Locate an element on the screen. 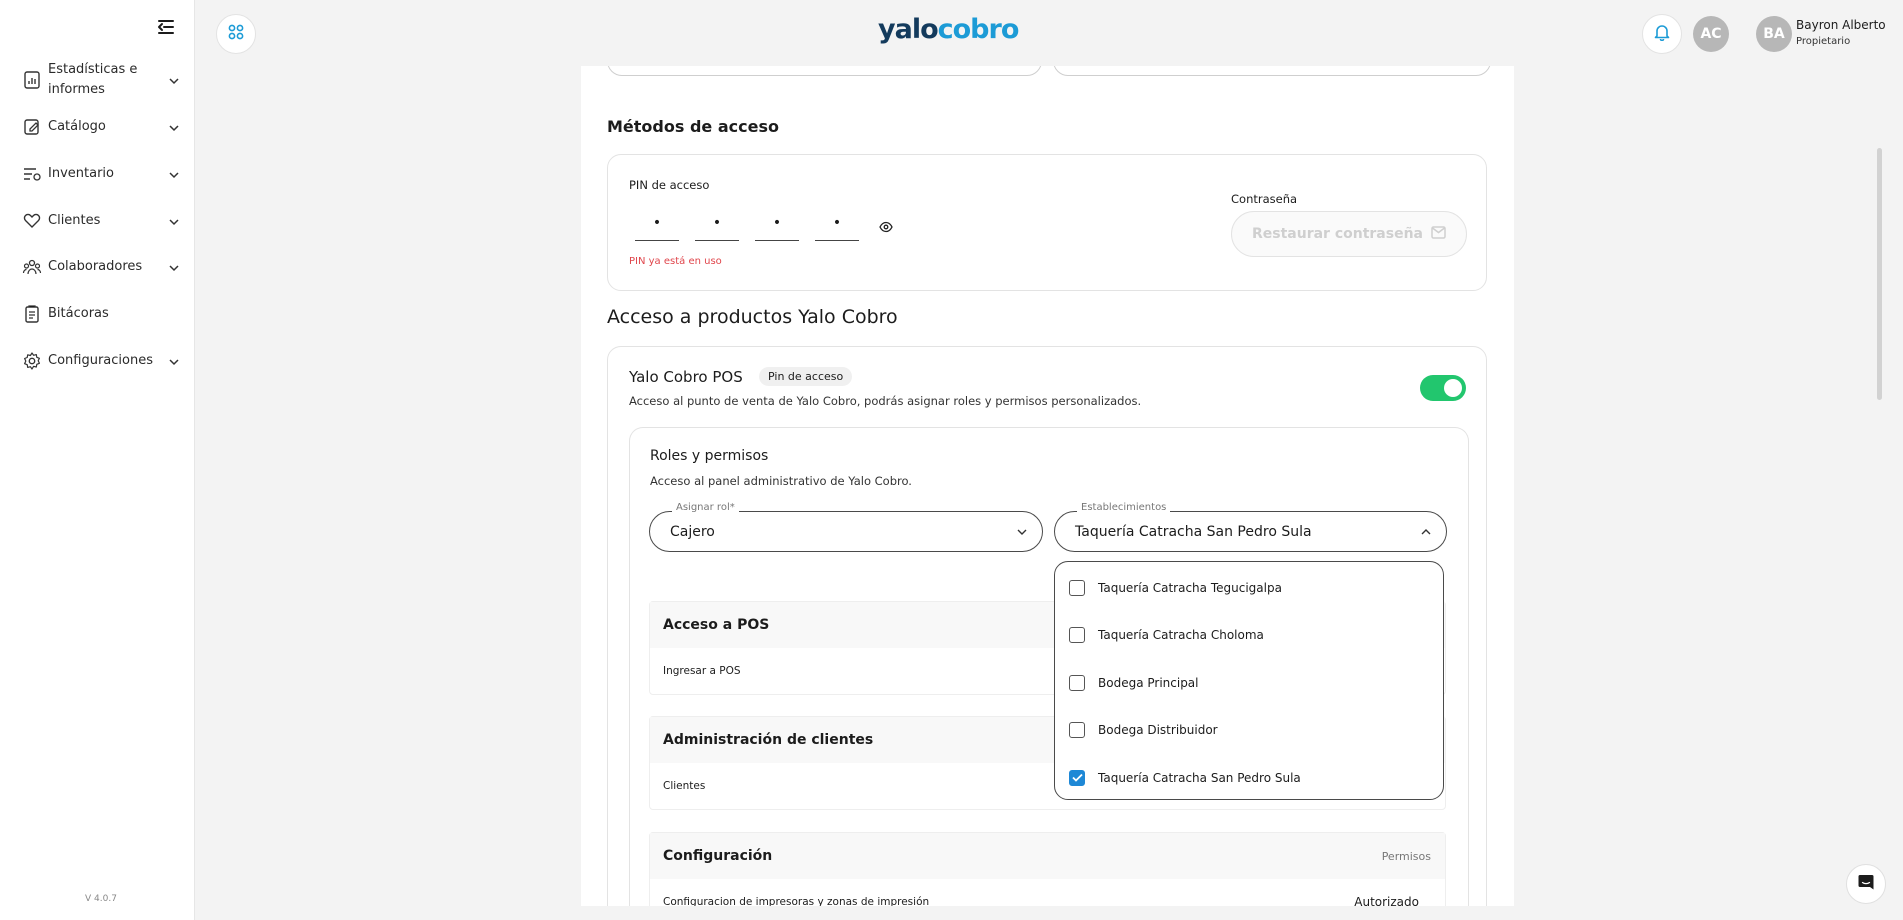  checkmark-icon is located at coordinates (1077, 778).